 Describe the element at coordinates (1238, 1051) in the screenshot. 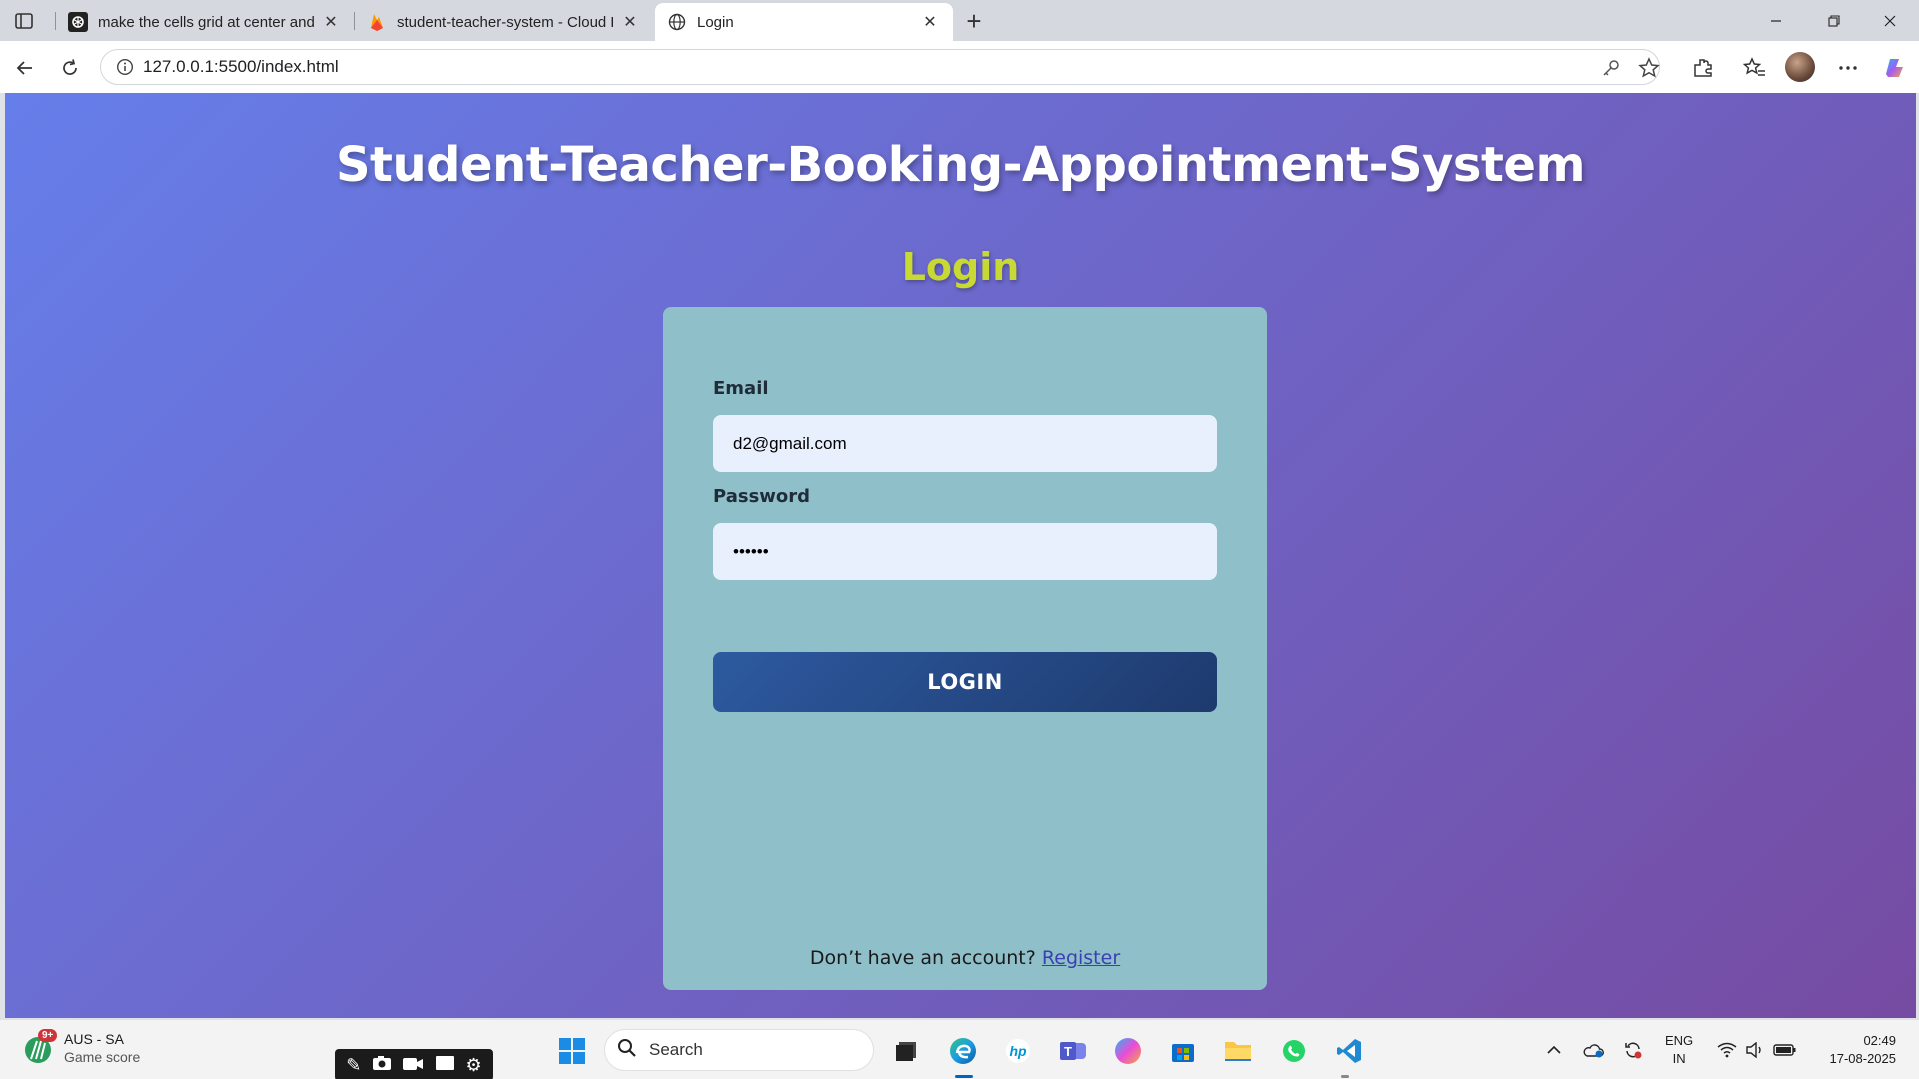

I see `file-explorer-icon` at that location.